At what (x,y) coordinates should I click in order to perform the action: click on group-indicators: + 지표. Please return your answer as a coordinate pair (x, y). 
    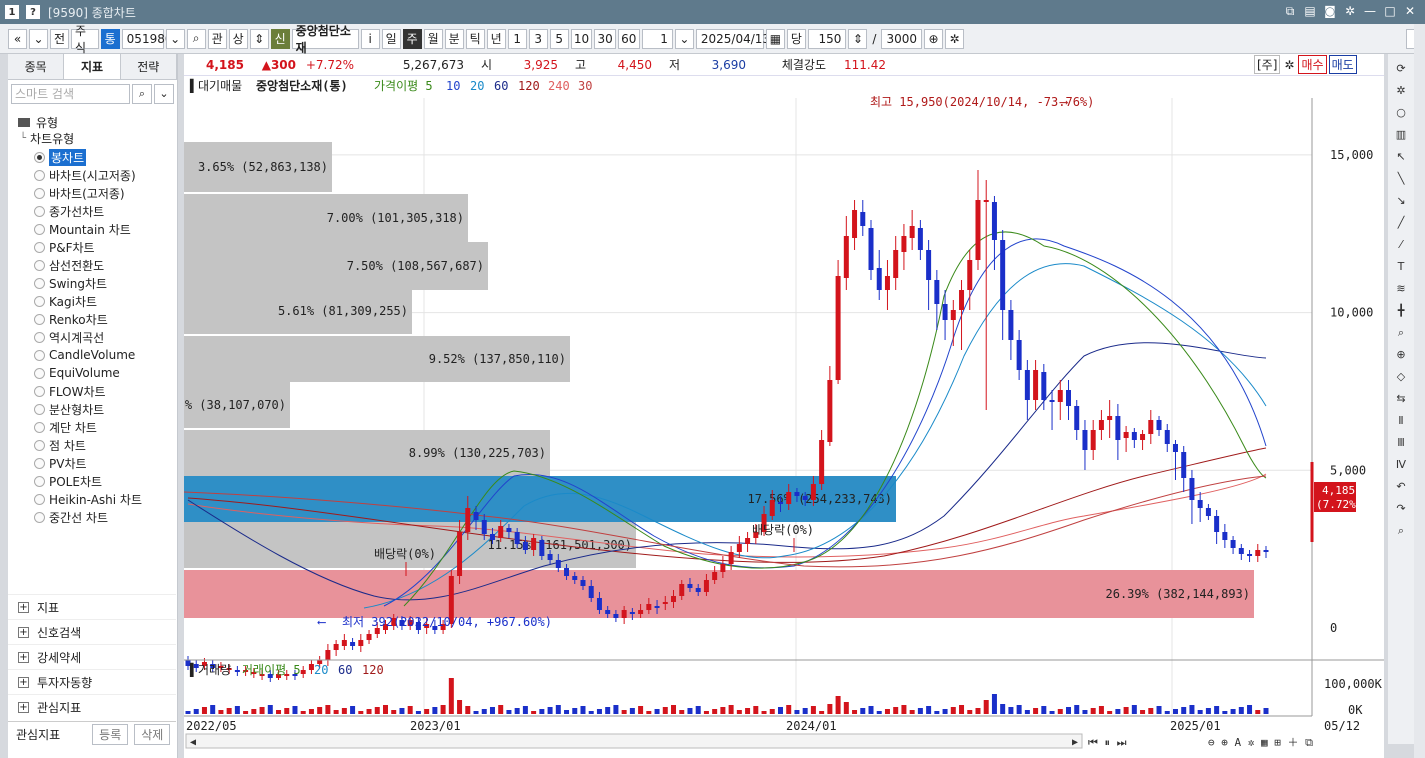
    Looking at the image, I should click on (92, 606).